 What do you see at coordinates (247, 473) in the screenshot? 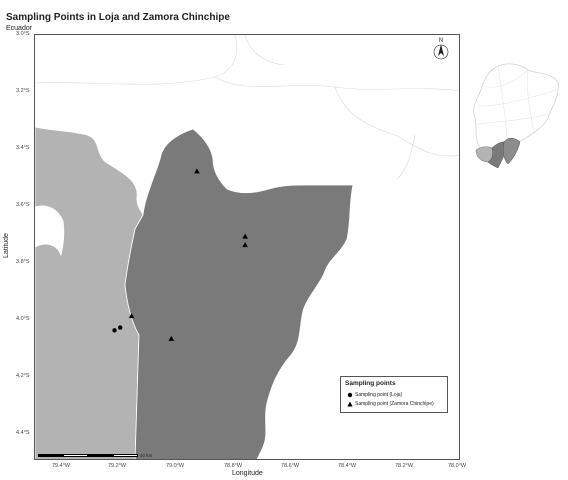
I see `x-axis-title: Longitude` at bounding box center [247, 473].